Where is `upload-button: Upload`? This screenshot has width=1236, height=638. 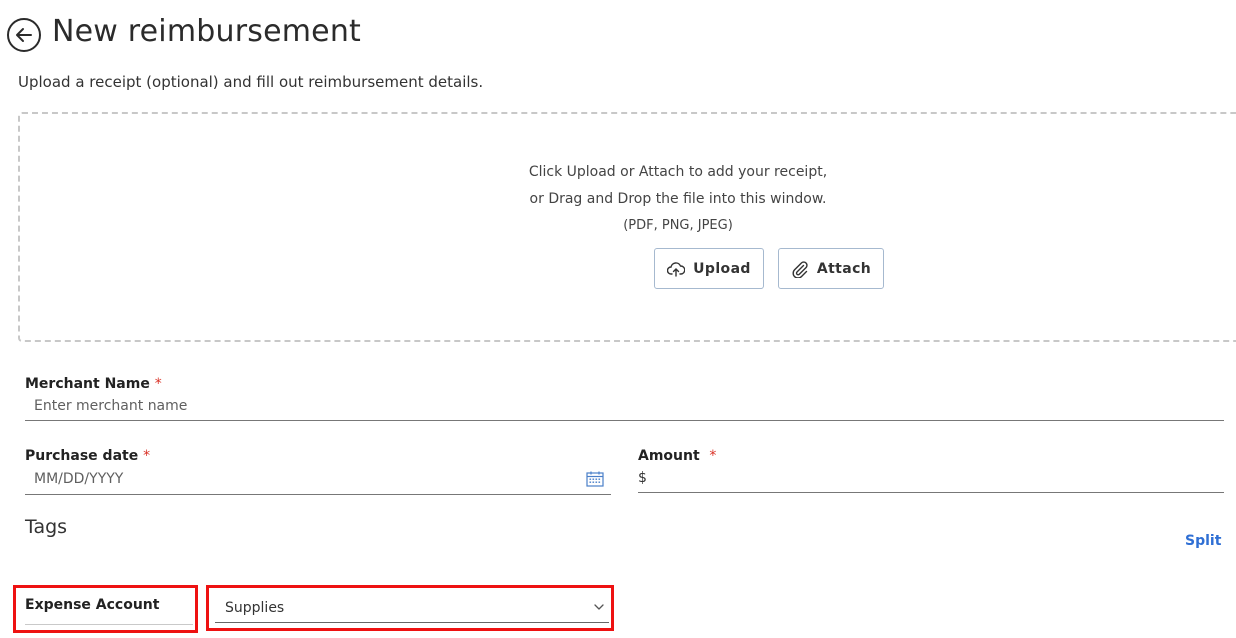
upload-button: Upload is located at coordinates (709, 268).